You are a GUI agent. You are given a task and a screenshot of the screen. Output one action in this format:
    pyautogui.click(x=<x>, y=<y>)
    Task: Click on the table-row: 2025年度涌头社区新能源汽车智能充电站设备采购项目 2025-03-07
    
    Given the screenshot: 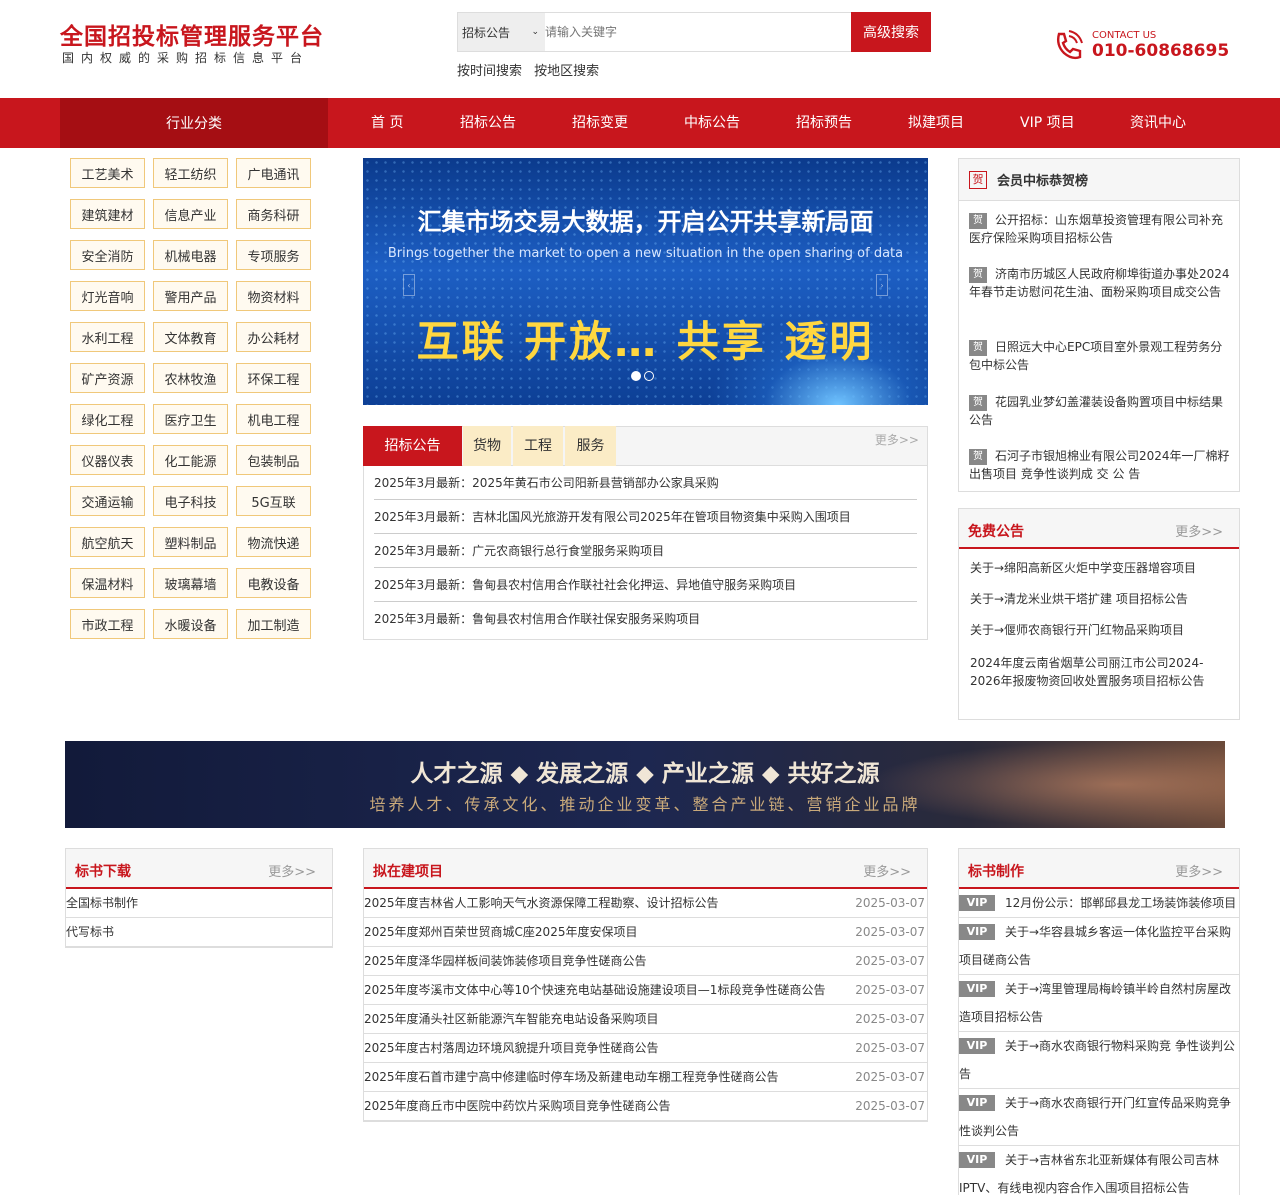 What is the action you would take?
    pyautogui.click(x=645, y=1019)
    